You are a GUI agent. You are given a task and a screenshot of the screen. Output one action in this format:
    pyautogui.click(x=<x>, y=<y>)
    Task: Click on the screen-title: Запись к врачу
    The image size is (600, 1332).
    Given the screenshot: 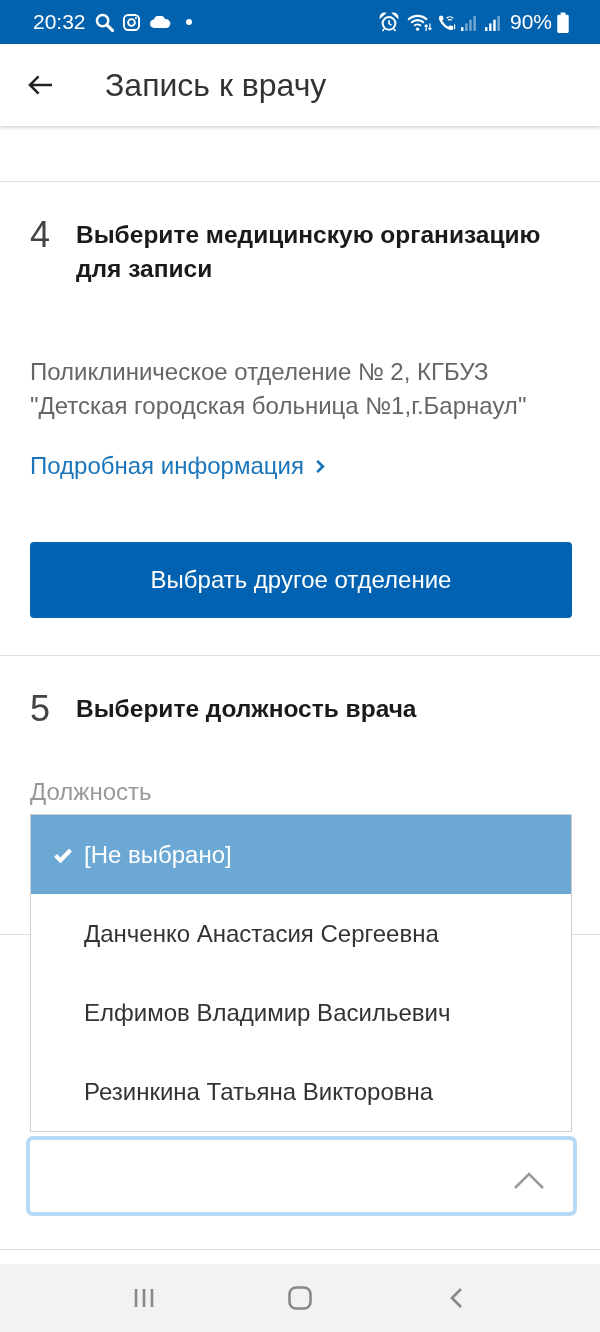 What is the action you would take?
    pyautogui.click(x=216, y=85)
    